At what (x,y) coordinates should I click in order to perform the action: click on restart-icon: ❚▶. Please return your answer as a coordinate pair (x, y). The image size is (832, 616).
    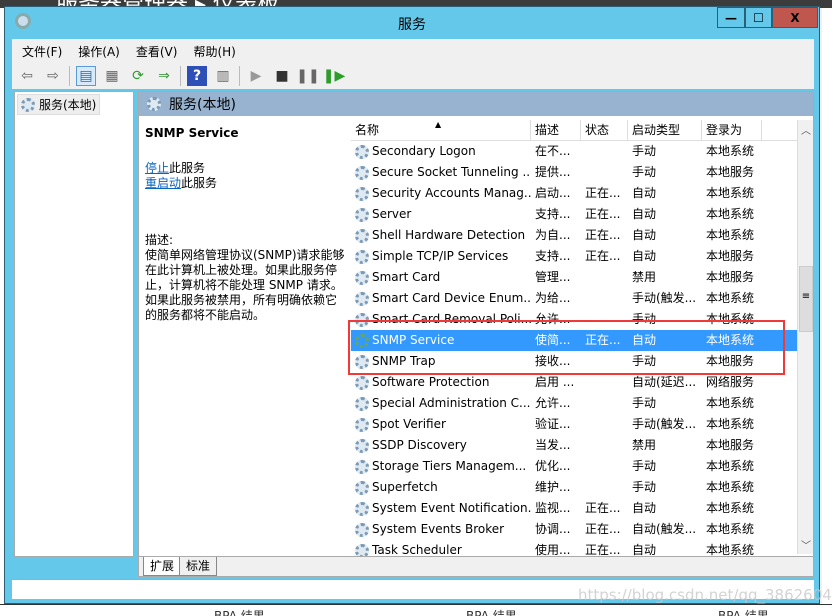
    Looking at the image, I should click on (334, 76).